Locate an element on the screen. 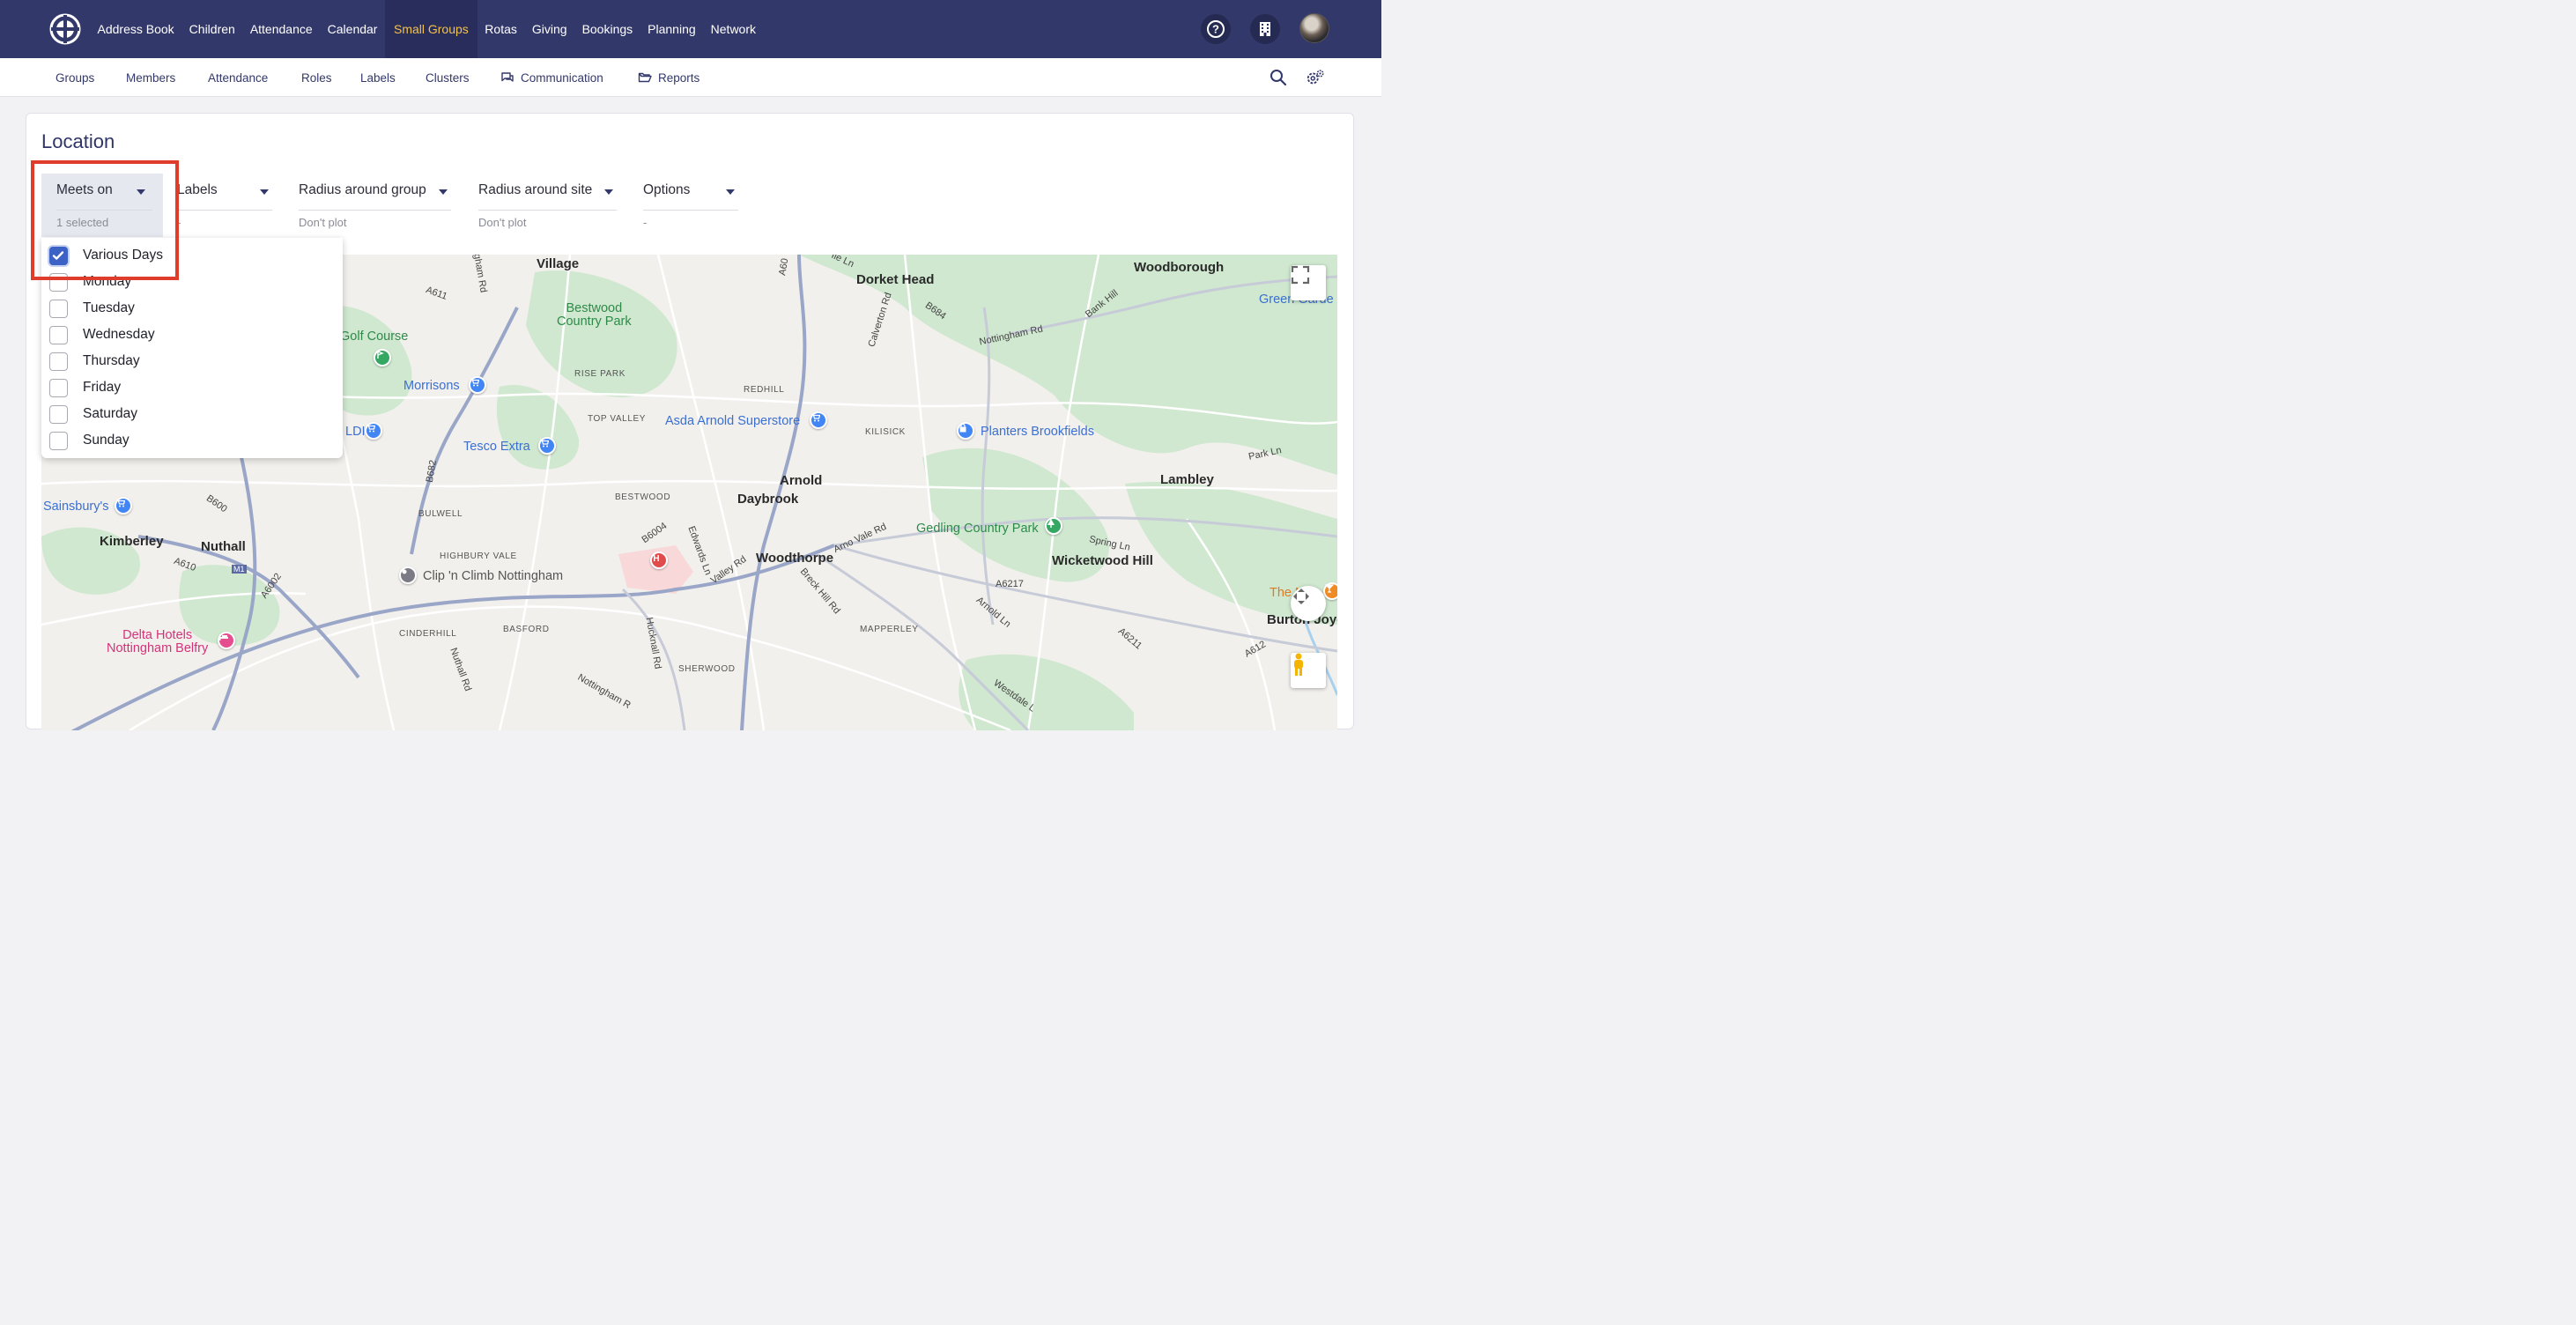  place-icon is located at coordinates (408, 575).